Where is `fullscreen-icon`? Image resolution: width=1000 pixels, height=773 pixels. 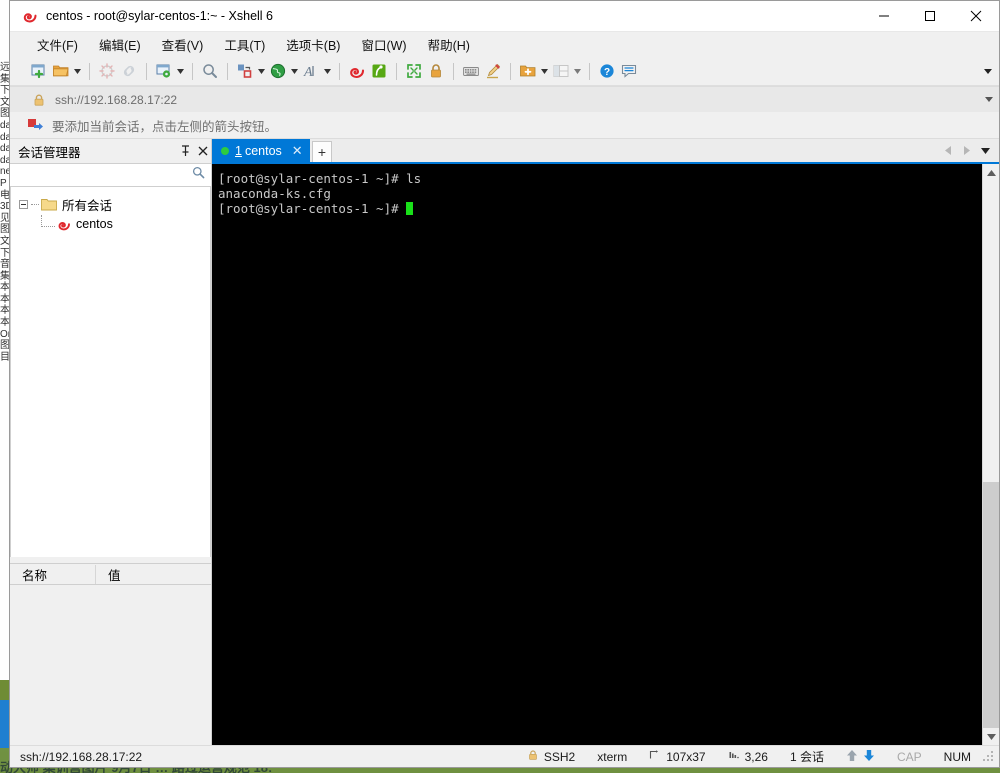
fullscreen-icon is located at coordinates (414, 71).